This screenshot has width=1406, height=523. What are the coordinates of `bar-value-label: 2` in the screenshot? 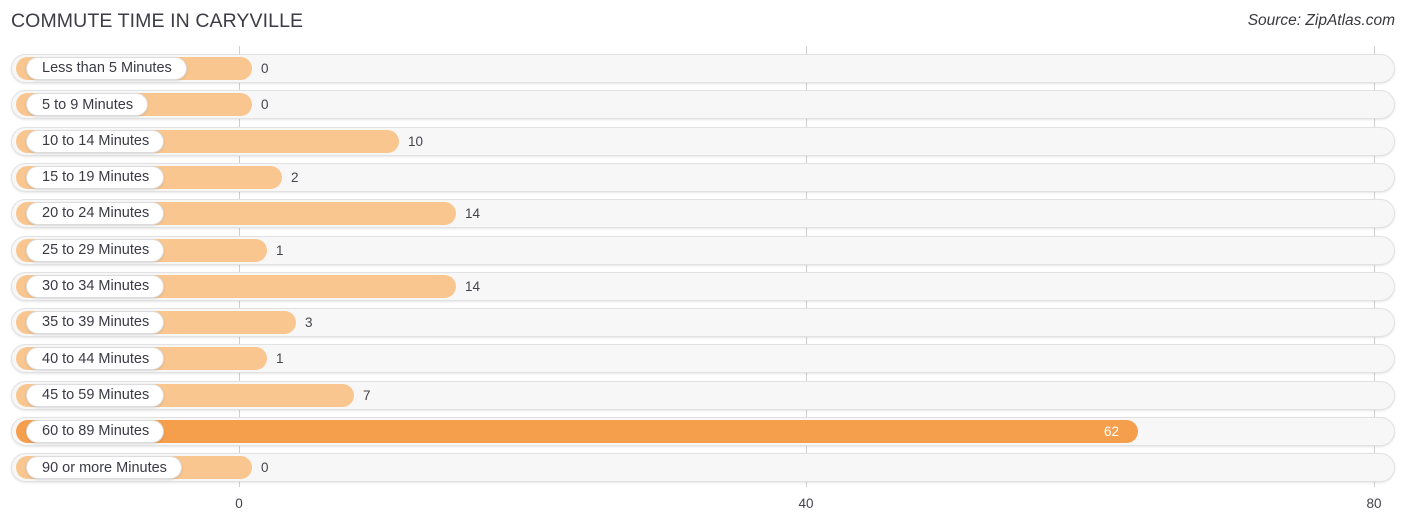 It's located at (295, 177).